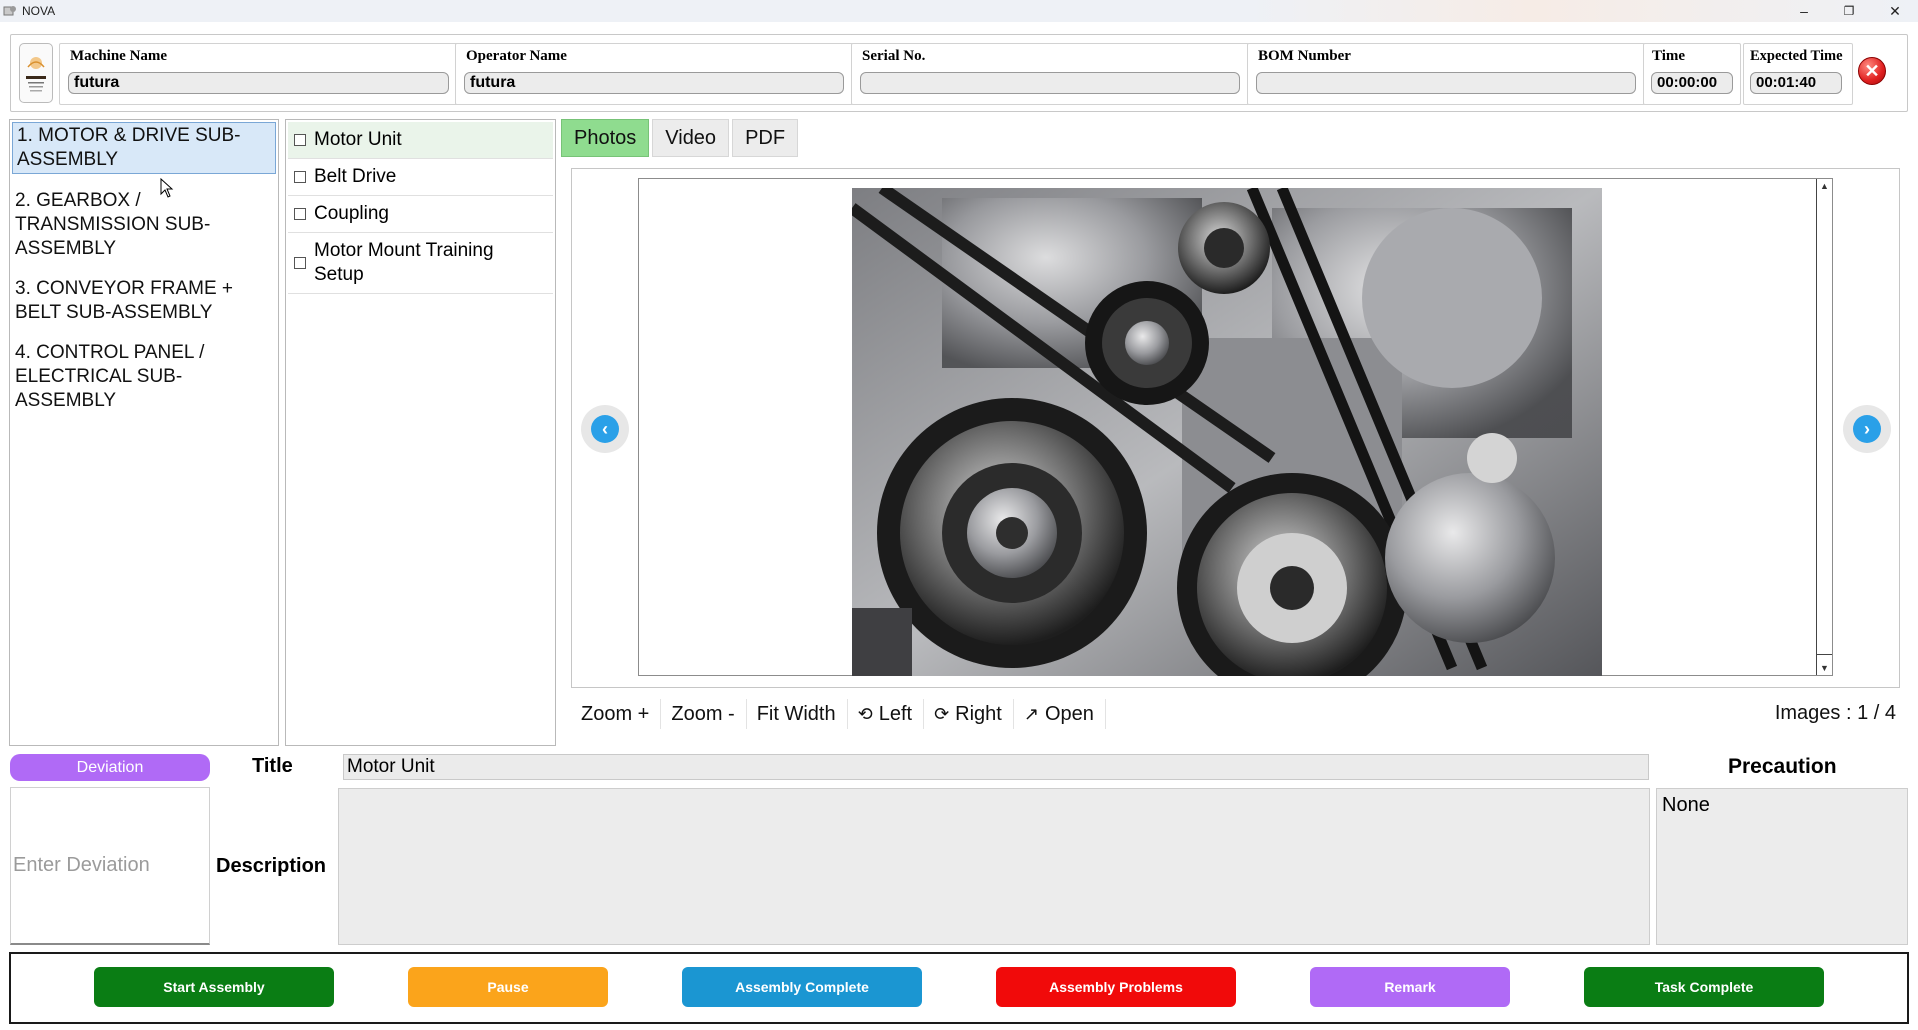 The height and width of the screenshot is (1030, 1918). I want to click on fit-width-button: Fit Width, so click(796, 714).